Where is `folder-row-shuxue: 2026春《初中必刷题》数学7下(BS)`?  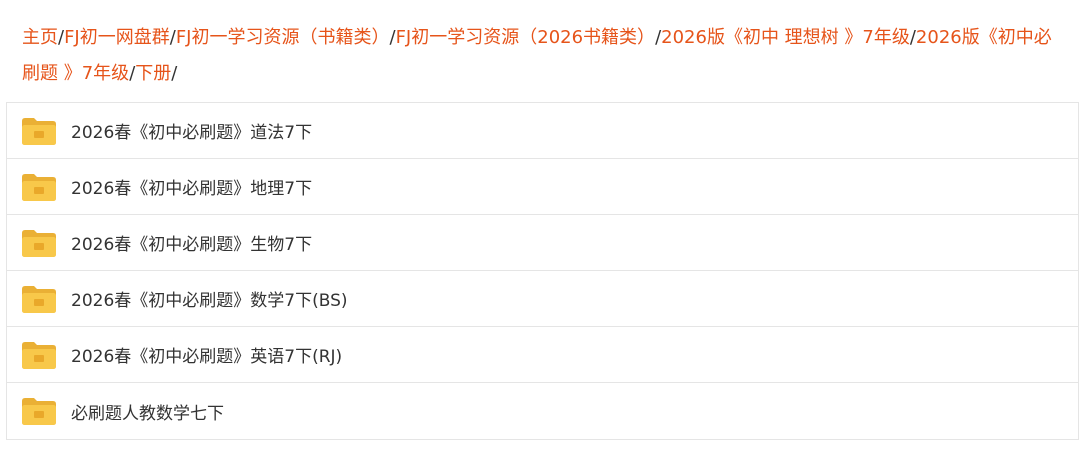
folder-row-shuxue: 2026春《初中必刷题》数学7下(BS) is located at coordinates (542, 299).